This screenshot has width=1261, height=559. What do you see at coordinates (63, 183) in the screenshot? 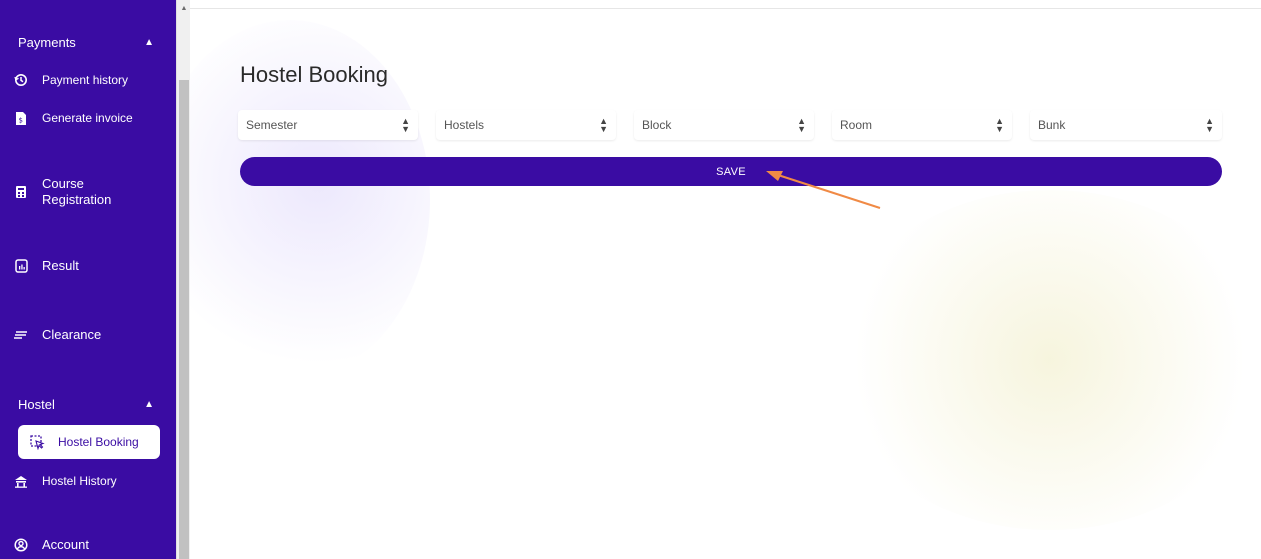
I see `course-registration-line1: Course` at bounding box center [63, 183].